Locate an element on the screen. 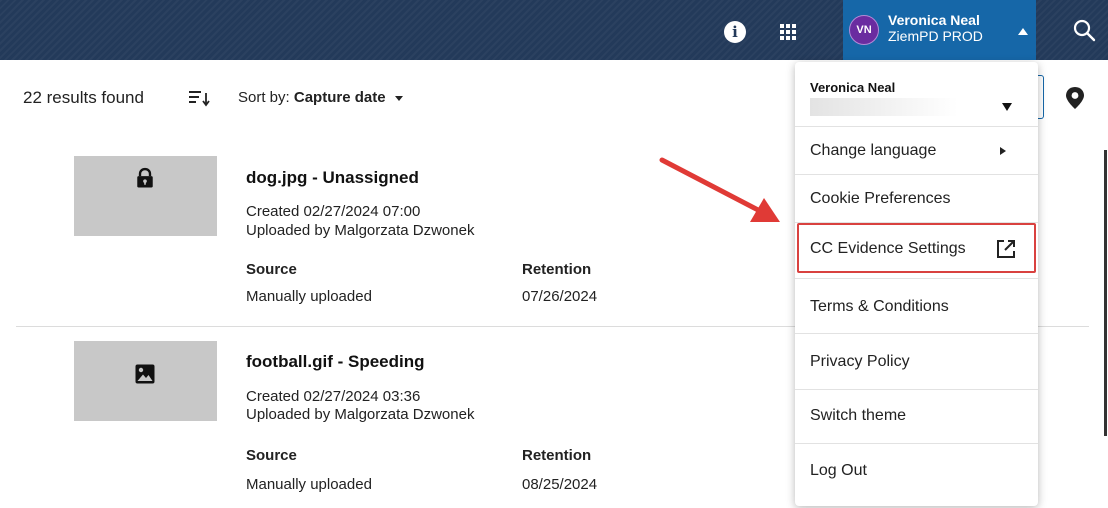 The height and width of the screenshot is (508, 1108). account-select is located at coordinates (884, 107).